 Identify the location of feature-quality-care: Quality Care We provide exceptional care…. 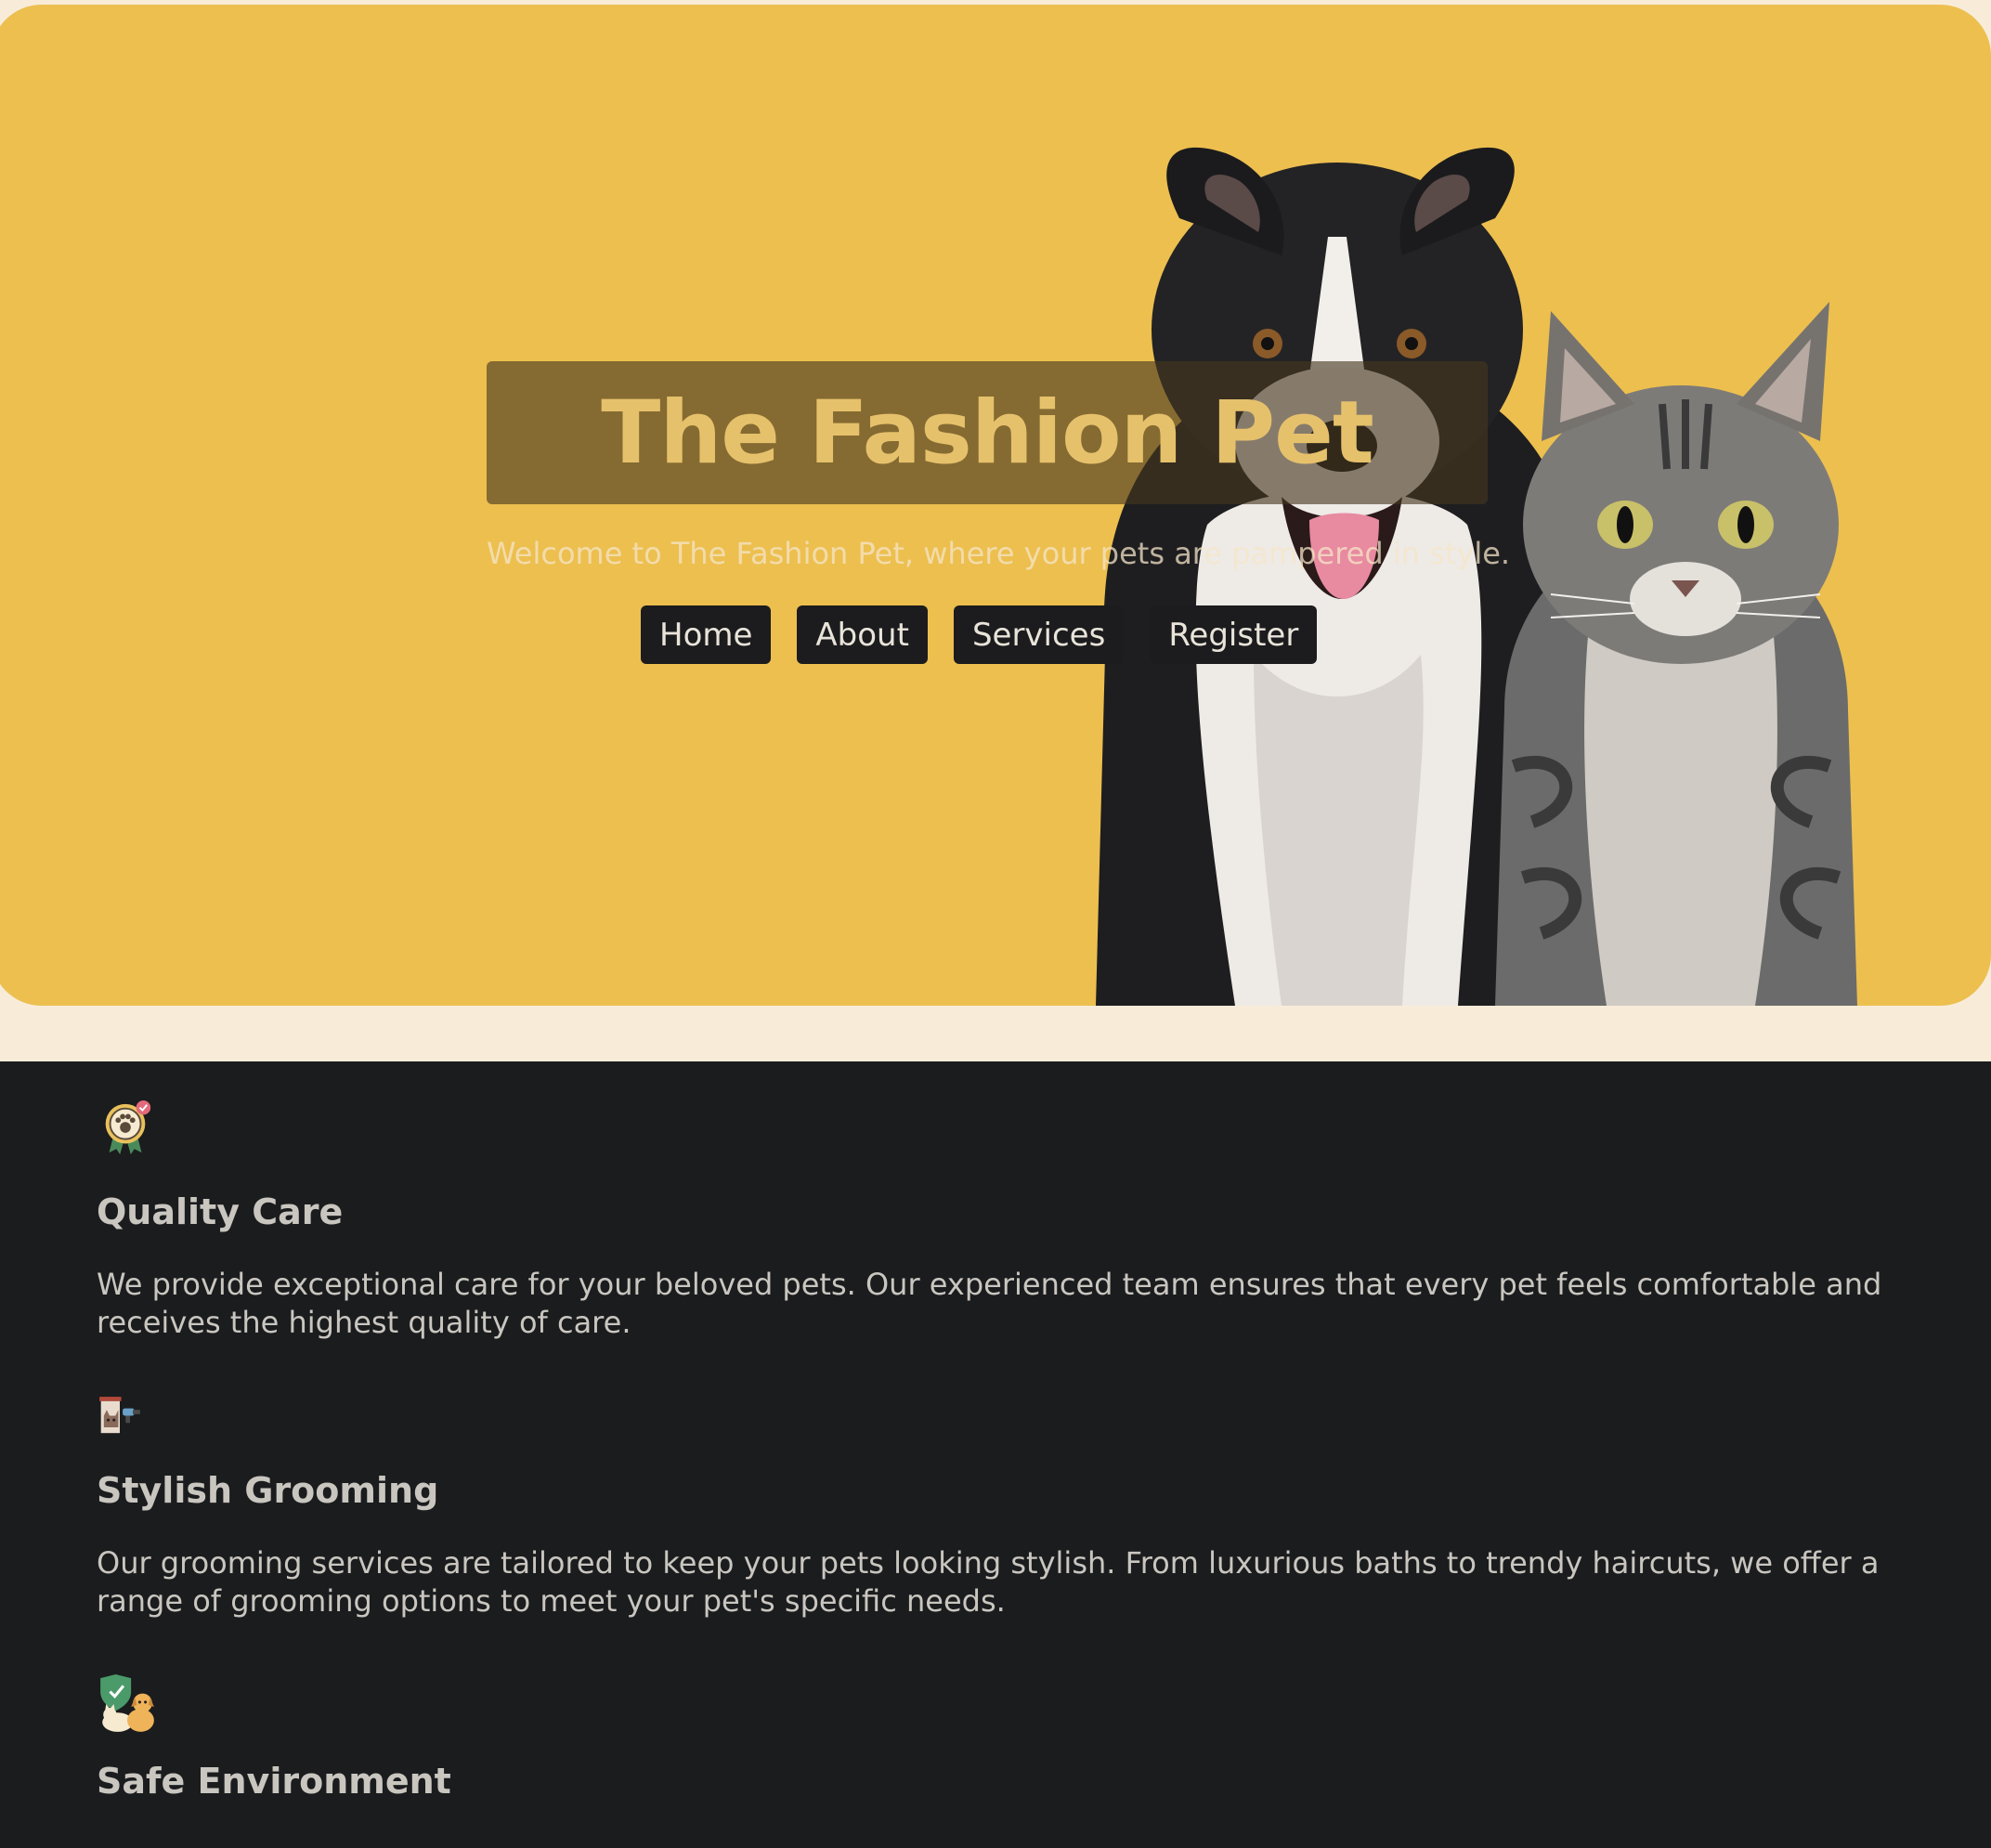
(1007, 1220).